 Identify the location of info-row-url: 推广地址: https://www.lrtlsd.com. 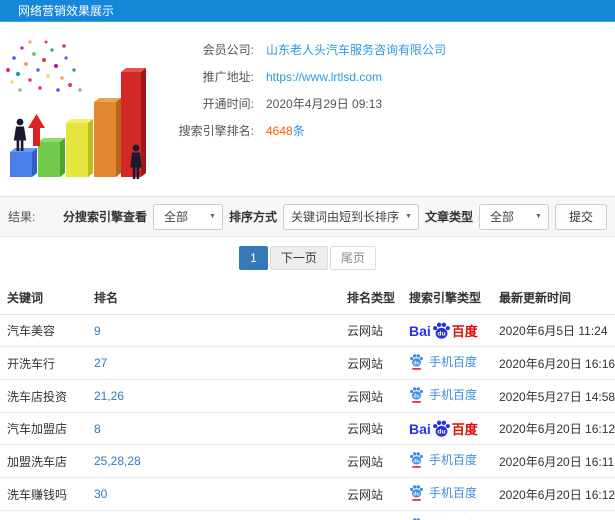
(383, 76).